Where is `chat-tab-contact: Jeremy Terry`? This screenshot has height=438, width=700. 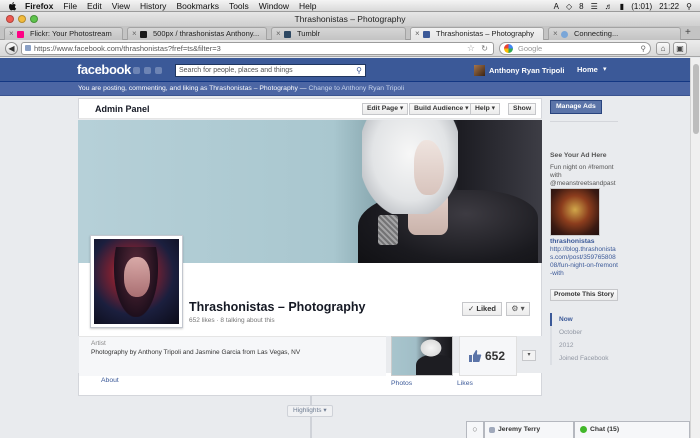
chat-tab-contact: Jeremy Terry is located at coordinates (529, 429).